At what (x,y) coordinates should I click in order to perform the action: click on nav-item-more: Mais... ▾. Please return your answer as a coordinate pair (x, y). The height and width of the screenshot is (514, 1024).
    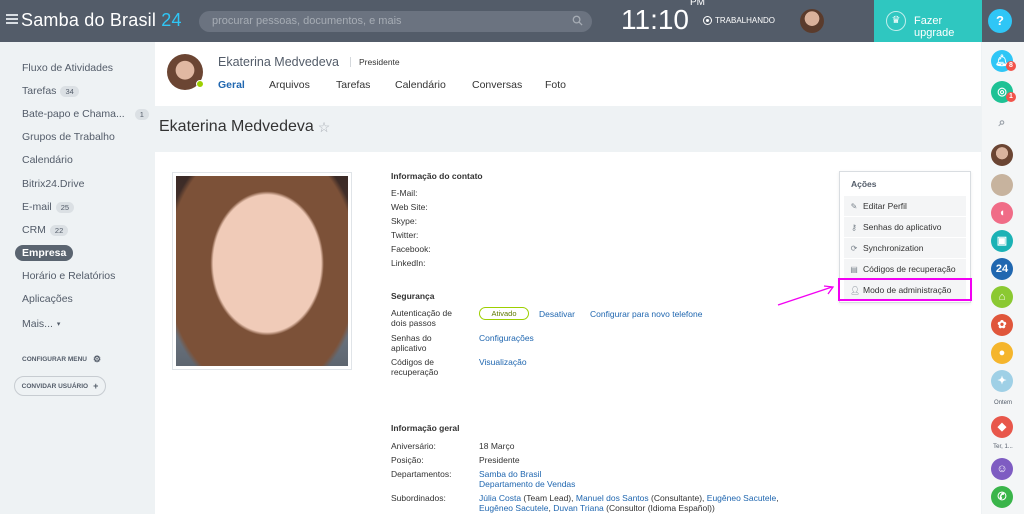
    Looking at the image, I should click on (41, 324).